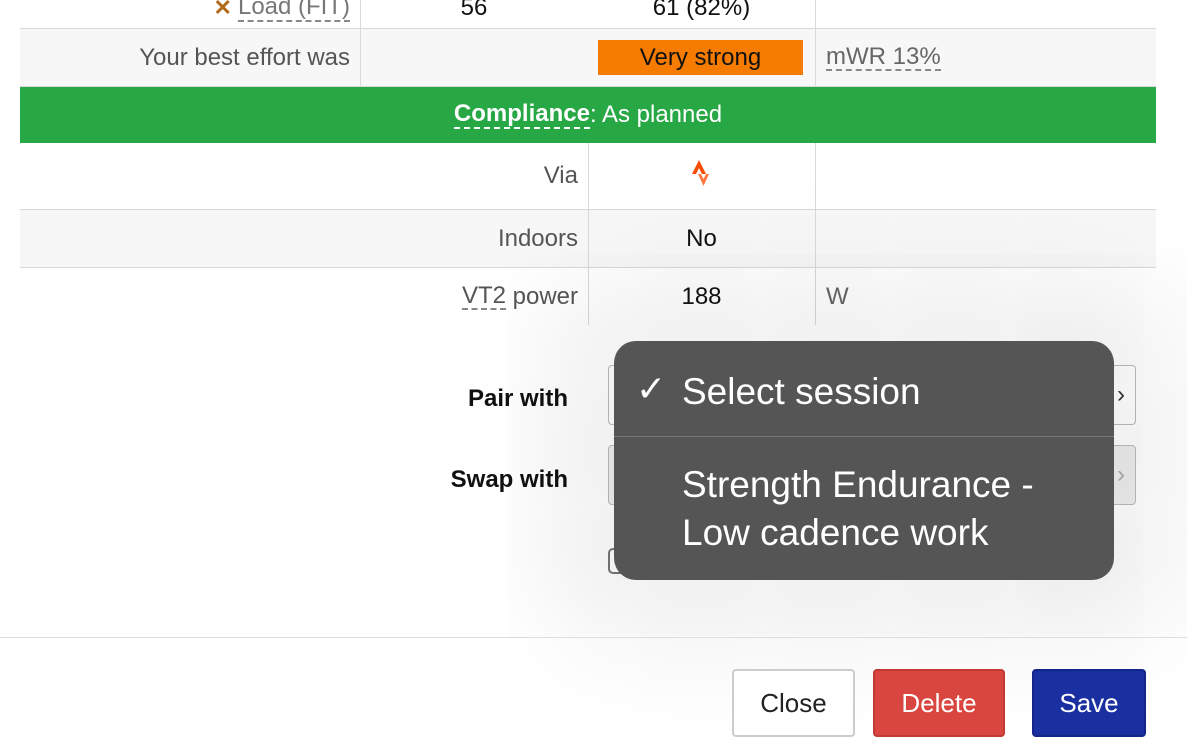 The image size is (1187, 750). I want to click on strava-icon, so click(702, 176).